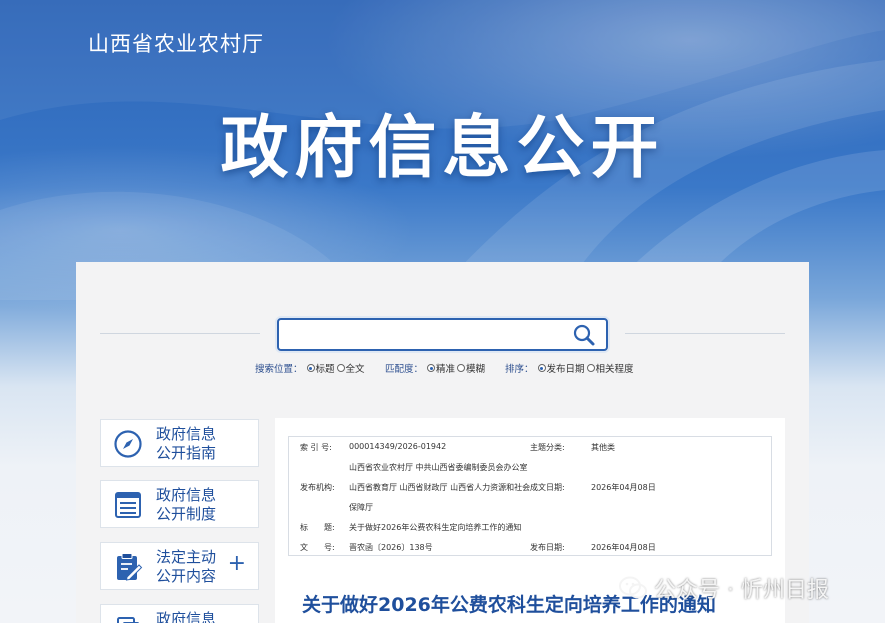  Describe the element at coordinates (440, 487) in the screenshot. I see `publisher-line-2: 山西省教育厅 山西省财政厅 山西省人力资源和社会` at that location.